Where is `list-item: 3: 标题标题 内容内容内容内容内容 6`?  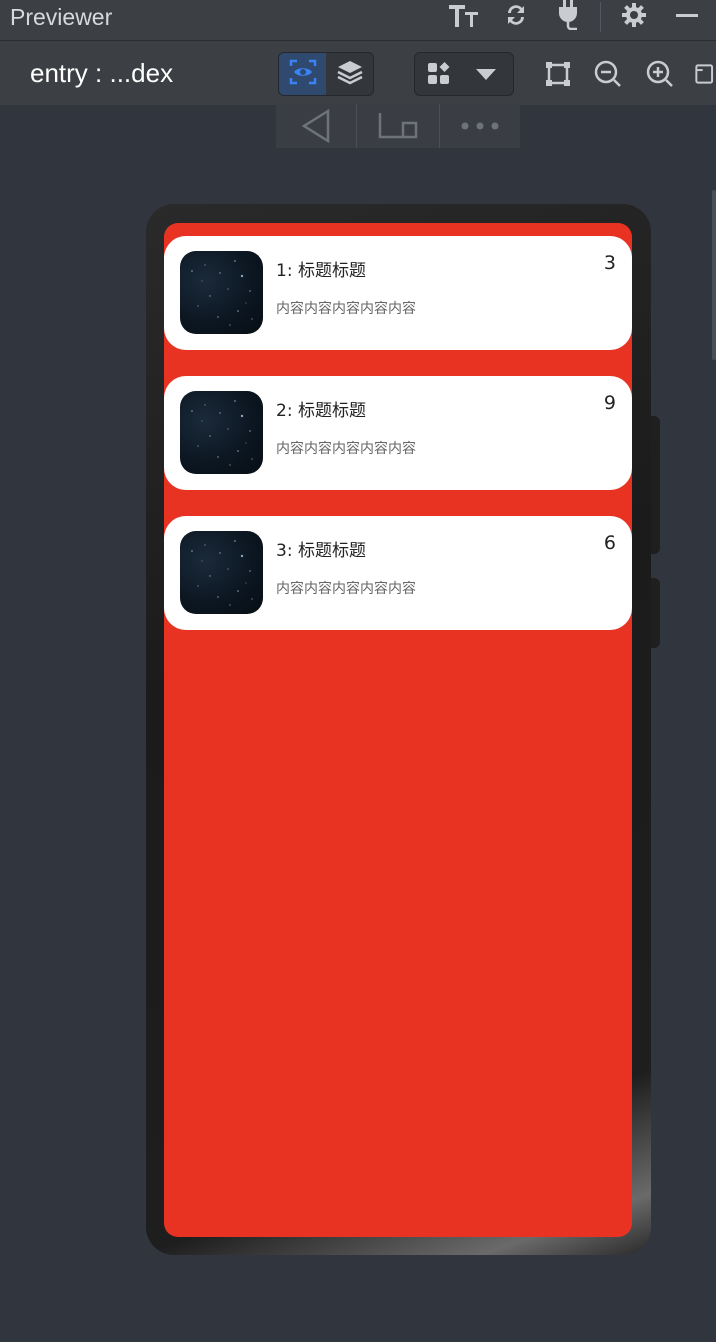
list-item: 3: 标题标题 内容内容内容内容内容 6 is located at coordinates (398, 573).